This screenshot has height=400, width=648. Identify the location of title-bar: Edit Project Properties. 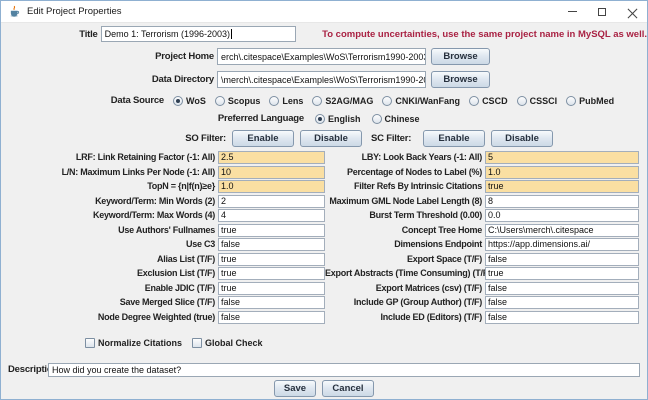
(324, 12).